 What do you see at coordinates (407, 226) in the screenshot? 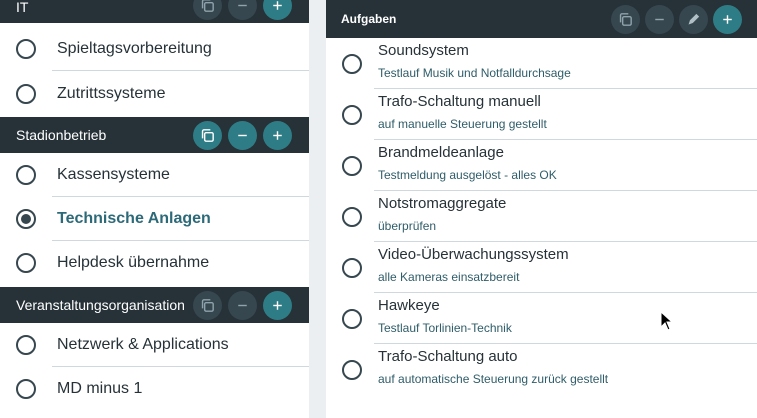
I see `task-subtitle: überprüfen` at bounding box center [407, 226].